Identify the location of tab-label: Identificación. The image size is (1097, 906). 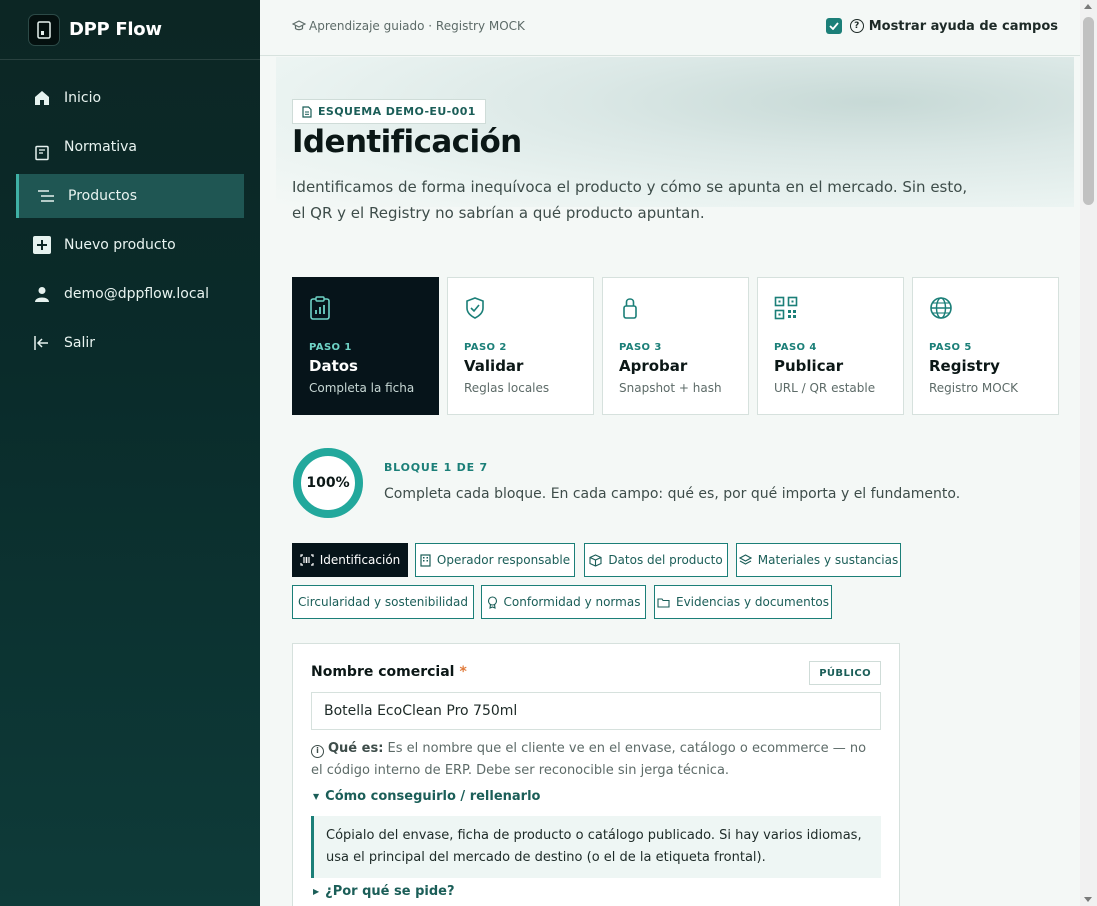
(360, 560).